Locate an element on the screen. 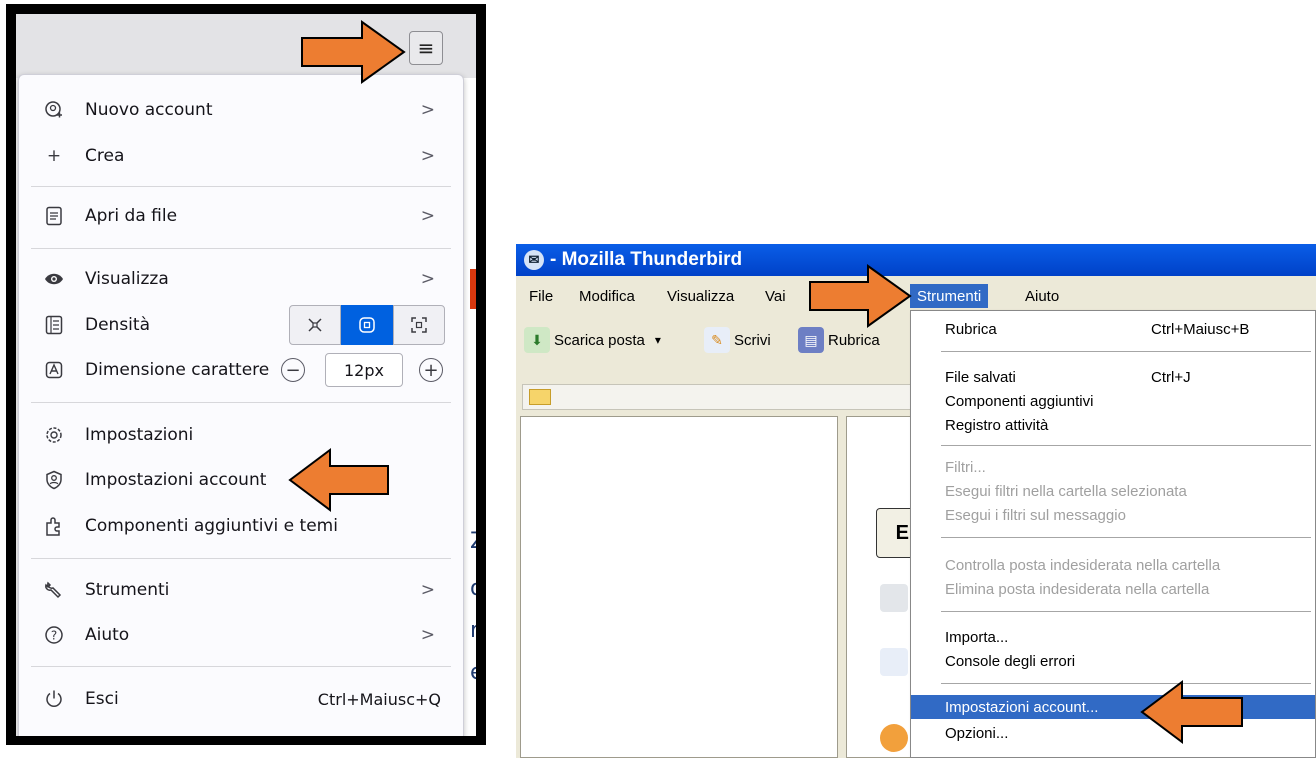 The image size is (1316, 758). menu-item-new-account: Nuovo account > is located at coordinates (241, 110).